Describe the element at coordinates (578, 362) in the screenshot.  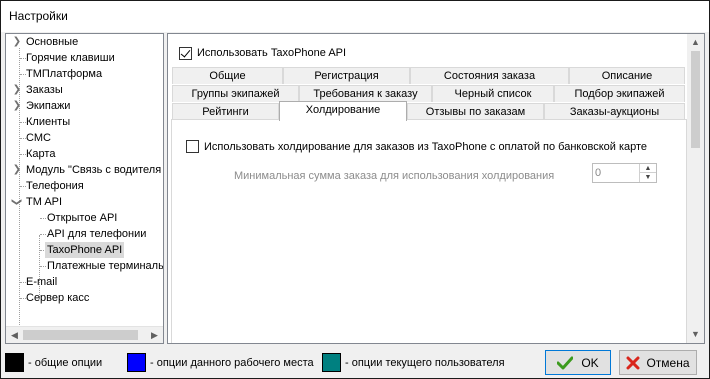
I see `ok-button: OK` at that location.